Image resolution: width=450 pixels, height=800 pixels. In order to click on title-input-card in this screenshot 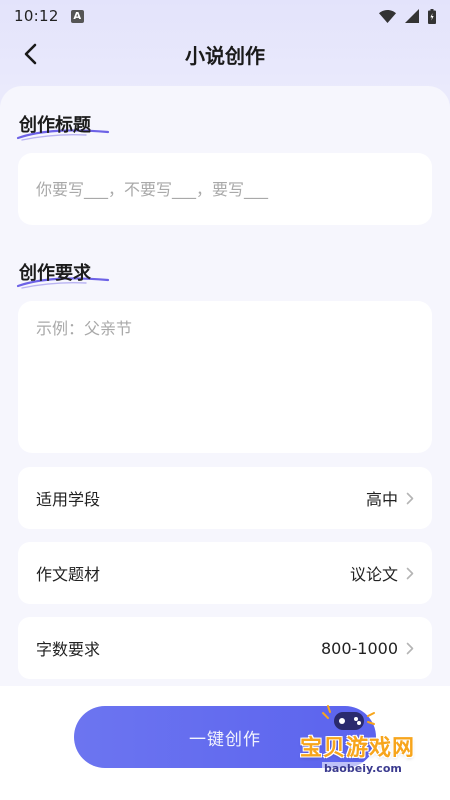, I will do `click(225, 189)`.